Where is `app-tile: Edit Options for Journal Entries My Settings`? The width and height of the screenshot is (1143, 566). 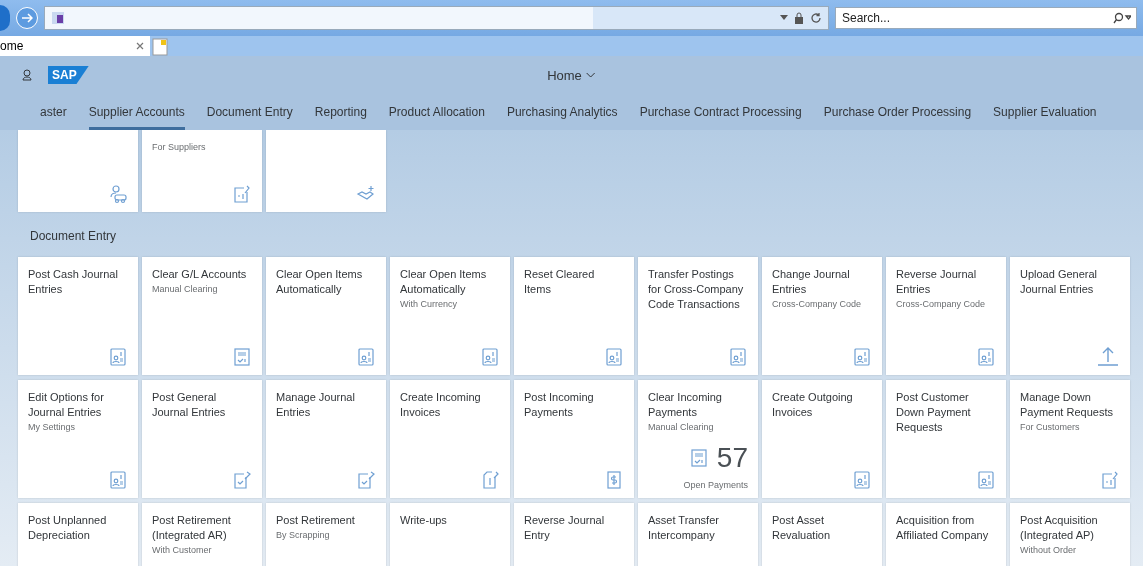
app-tile: Edit Options for Journal Entries My Settings is located at coordinates (78, 439).